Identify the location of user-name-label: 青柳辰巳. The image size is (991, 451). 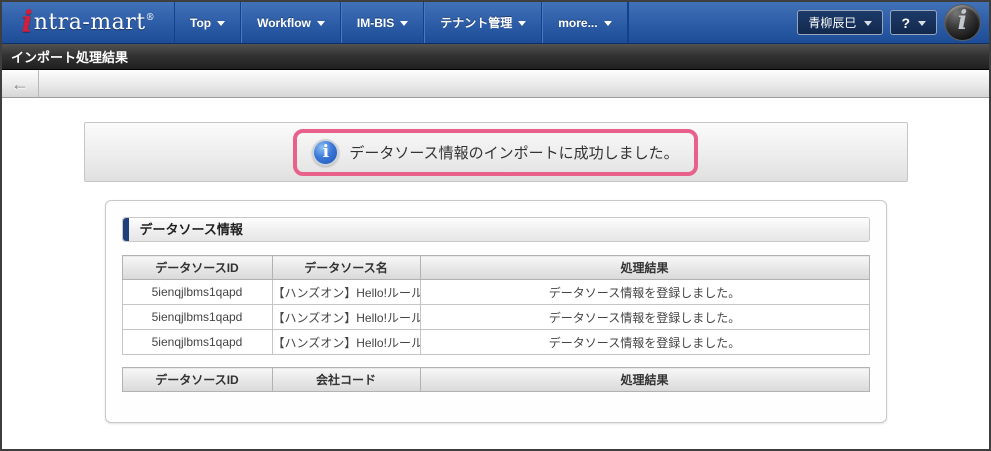
(832, 23).